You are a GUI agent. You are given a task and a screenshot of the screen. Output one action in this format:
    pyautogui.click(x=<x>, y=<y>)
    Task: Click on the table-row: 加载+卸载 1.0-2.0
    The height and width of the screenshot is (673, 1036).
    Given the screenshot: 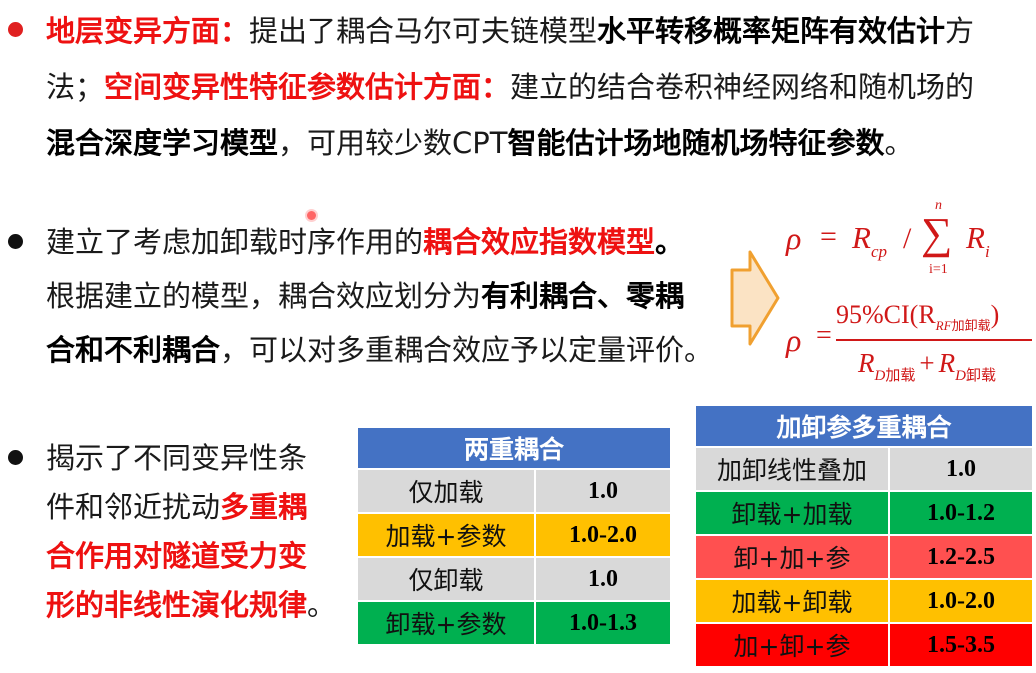 What is the action you would take?
    pyautogui.click(x=864, y=601)
    